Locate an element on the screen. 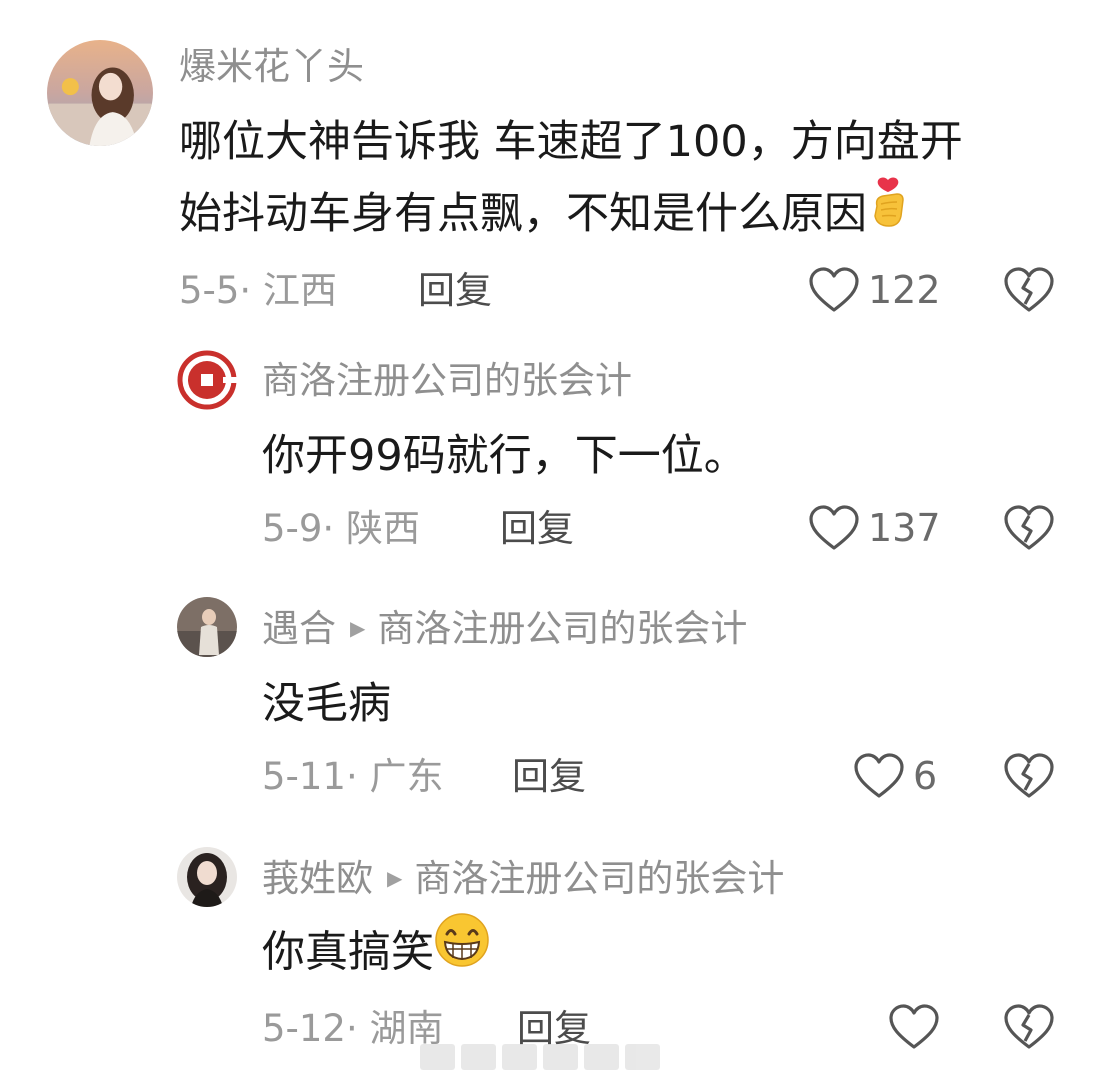  username: 爆米花丫头 is located at coordinates (271, 66).